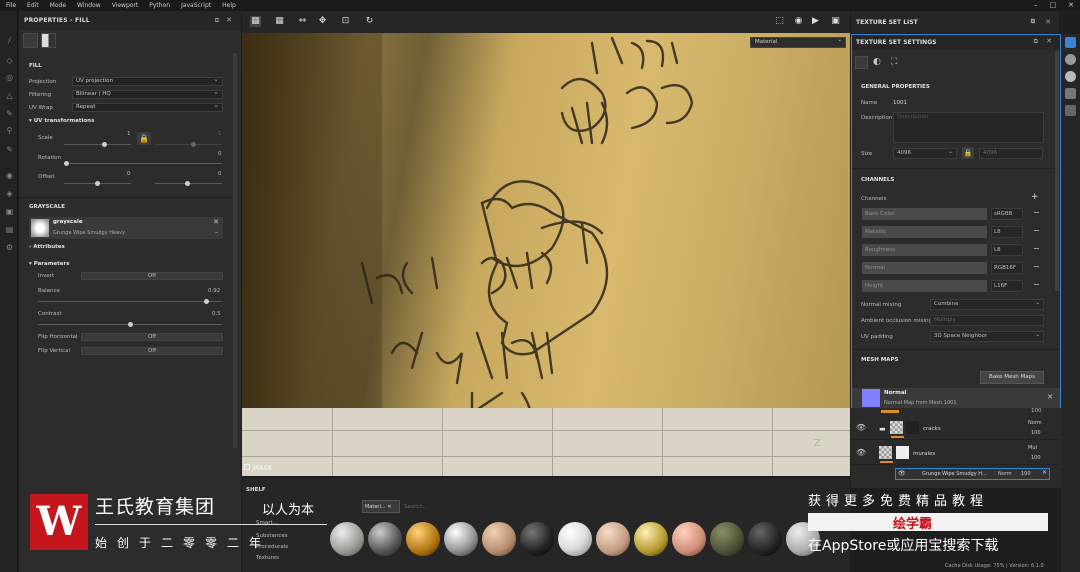  I want to click on normal-mixing-select: Combine ⌄, so click(987, 304).